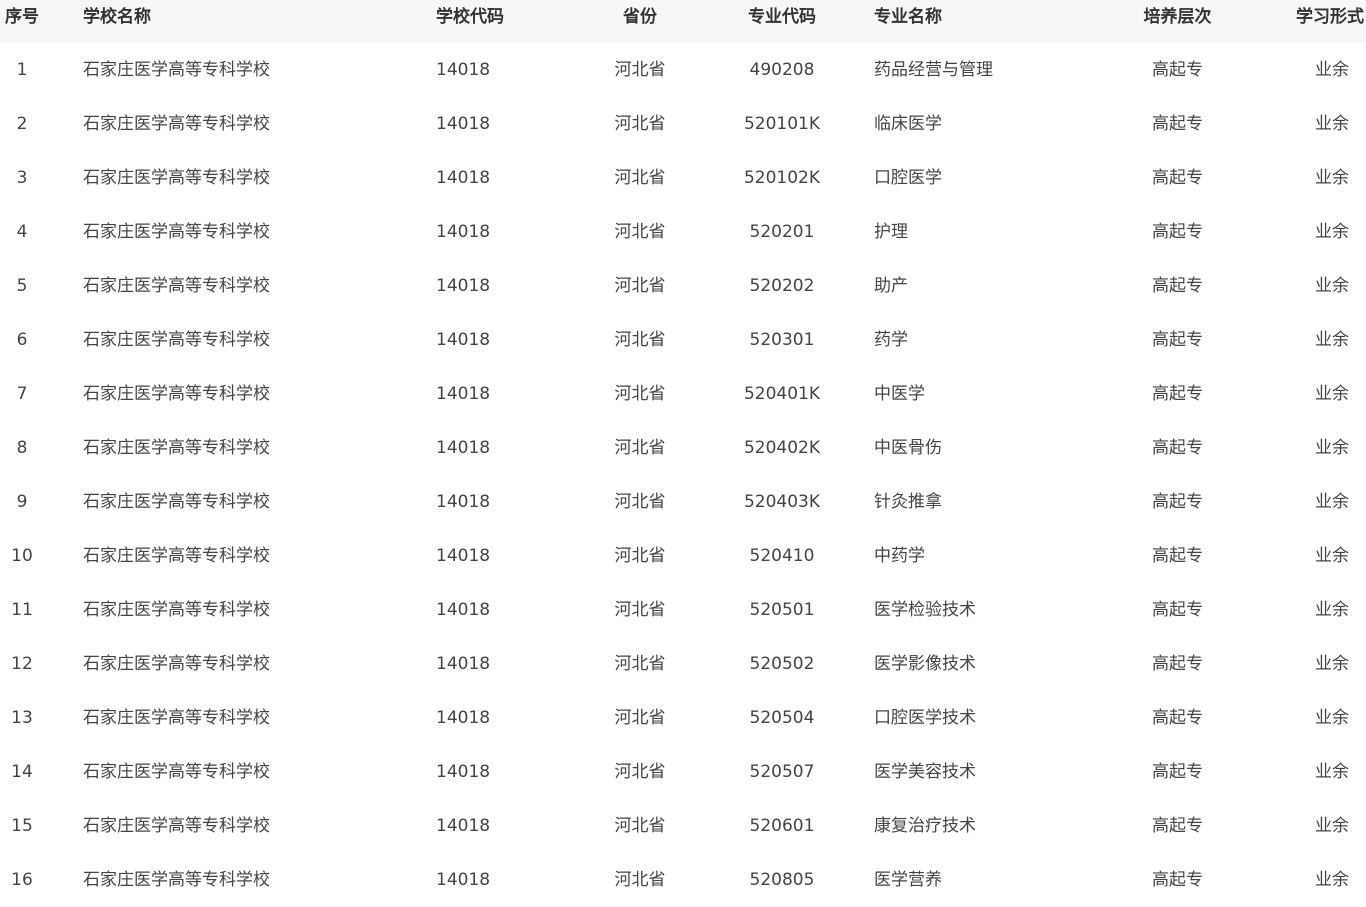  Describe the element at coordinates (908, 880) in the screenshot. I see `cell-major-name: 医学营养` at that location.